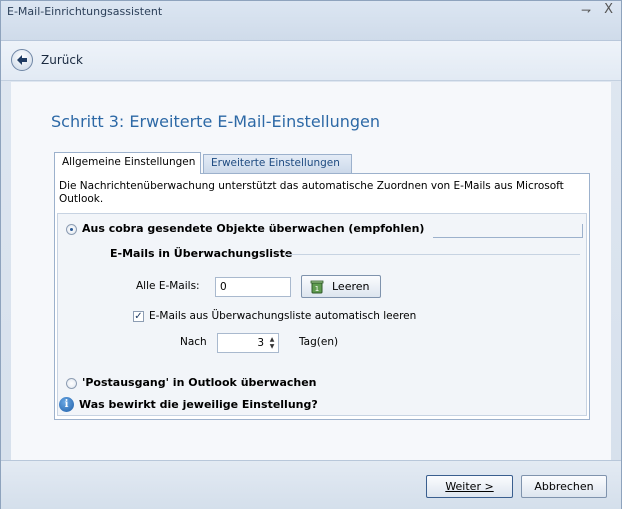 The image size is (622, 509). What do you see at coordinates (85, 11) in the screenshot?
I see `window-title: E-Mail-Einrichtungsassistent` at bounding box center [85, 11].